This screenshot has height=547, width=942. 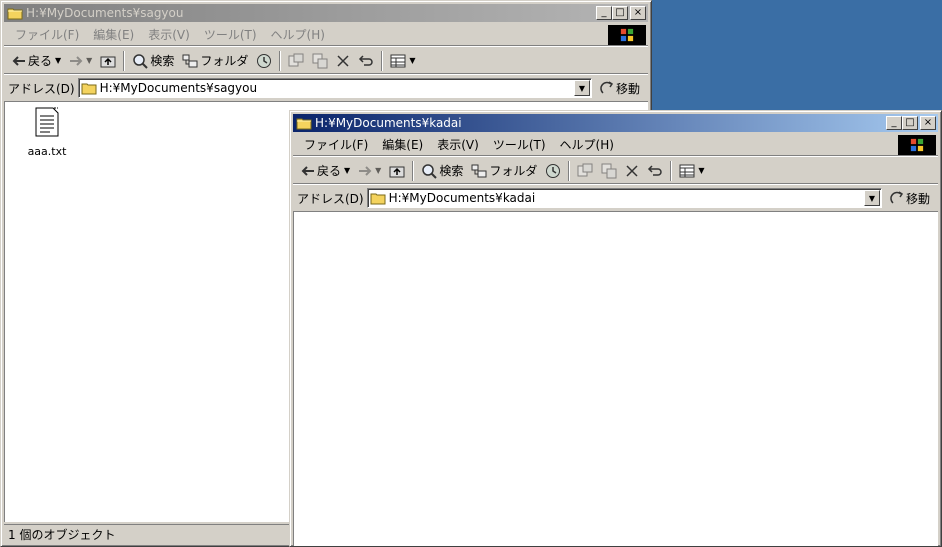 I want to click on text-file-icon, so click(x=47, y=122).